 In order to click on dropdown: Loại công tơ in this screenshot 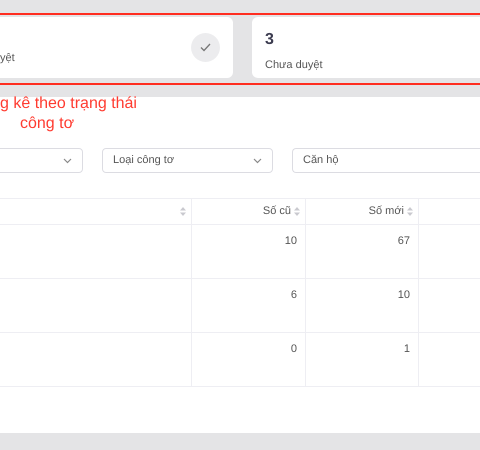, I will do `click(187, 160)`.